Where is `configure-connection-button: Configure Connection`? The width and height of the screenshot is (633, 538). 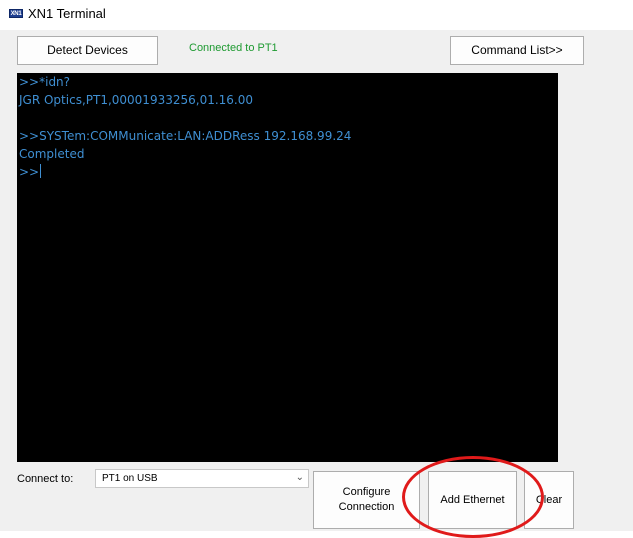
configure-connection-button: Configure Connection is located at coordinates (366, 500).